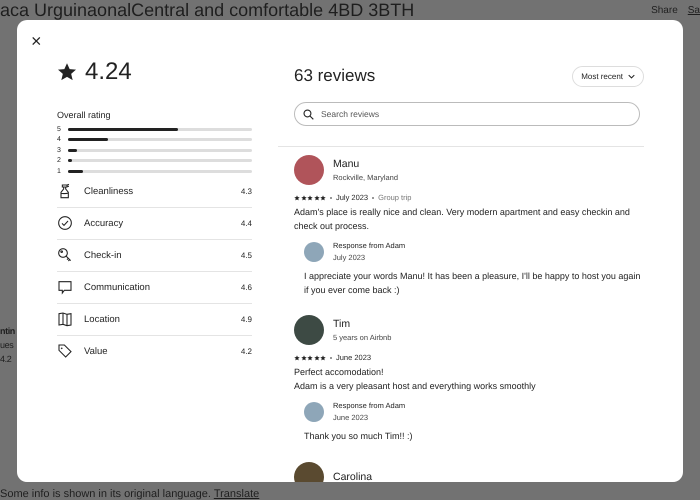 The height and width of the screenshot is (500, 700). Describe the element at coordinates (237, 494) in the screenshot. I see `translate-link: Translate` at that location.